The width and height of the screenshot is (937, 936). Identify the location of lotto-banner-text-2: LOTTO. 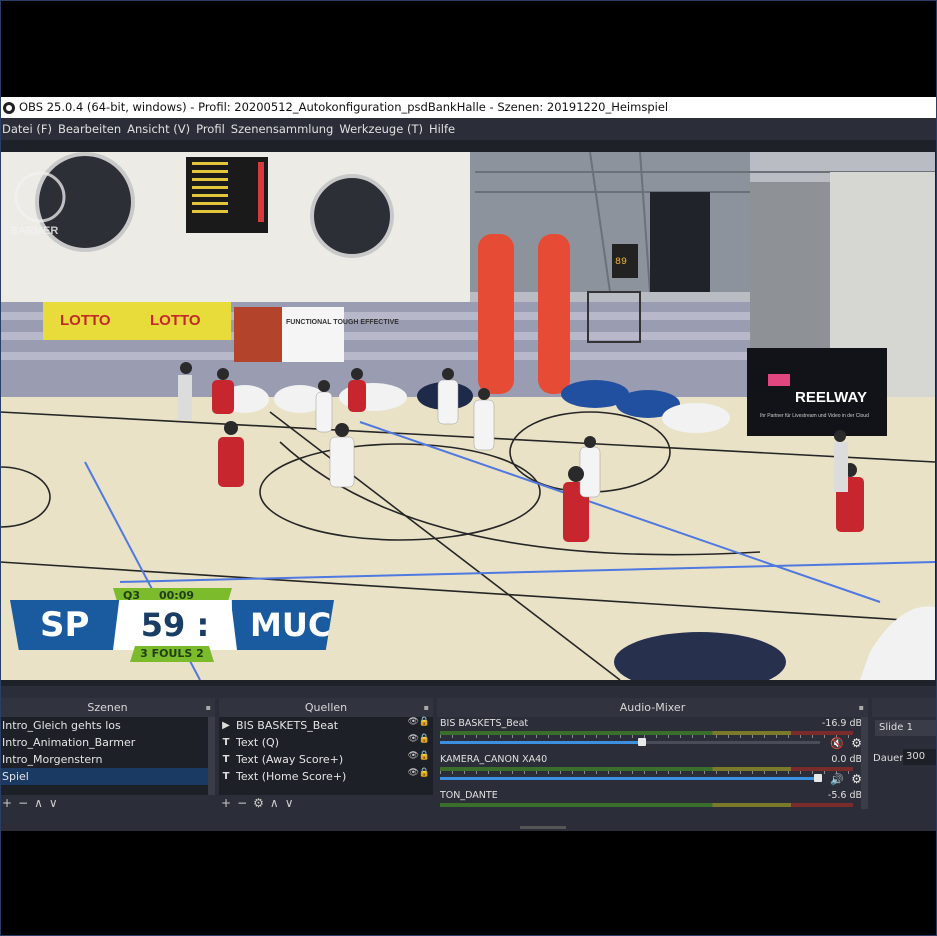
(175, 320).